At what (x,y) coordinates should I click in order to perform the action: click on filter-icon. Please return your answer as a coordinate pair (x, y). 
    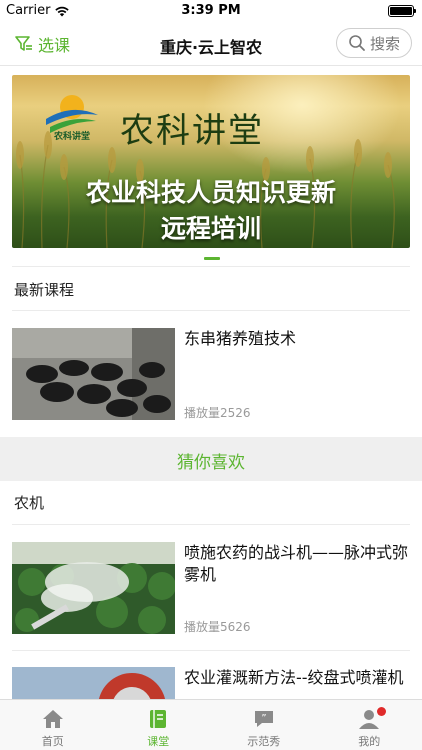
    Looking at the image, I should click on (23, 43).